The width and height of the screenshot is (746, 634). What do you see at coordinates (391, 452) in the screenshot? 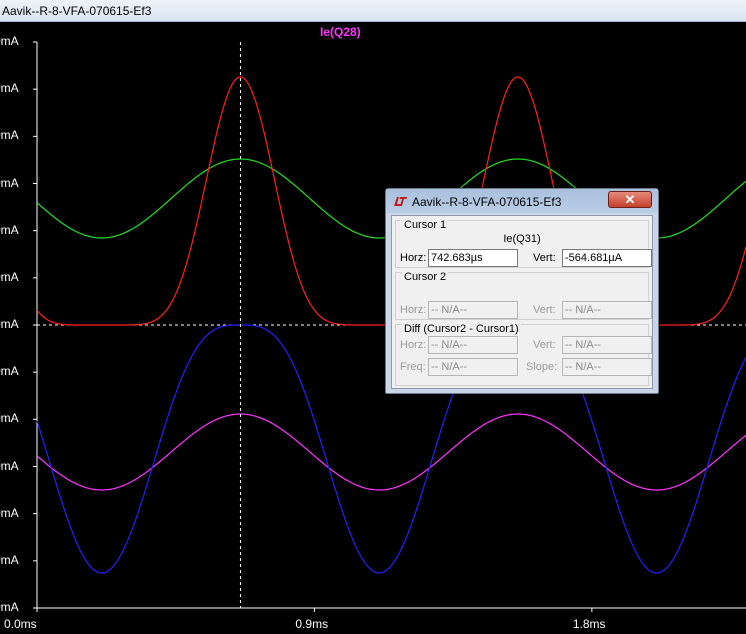
I see `series-magenta-line` at bounding box center [391, 452].